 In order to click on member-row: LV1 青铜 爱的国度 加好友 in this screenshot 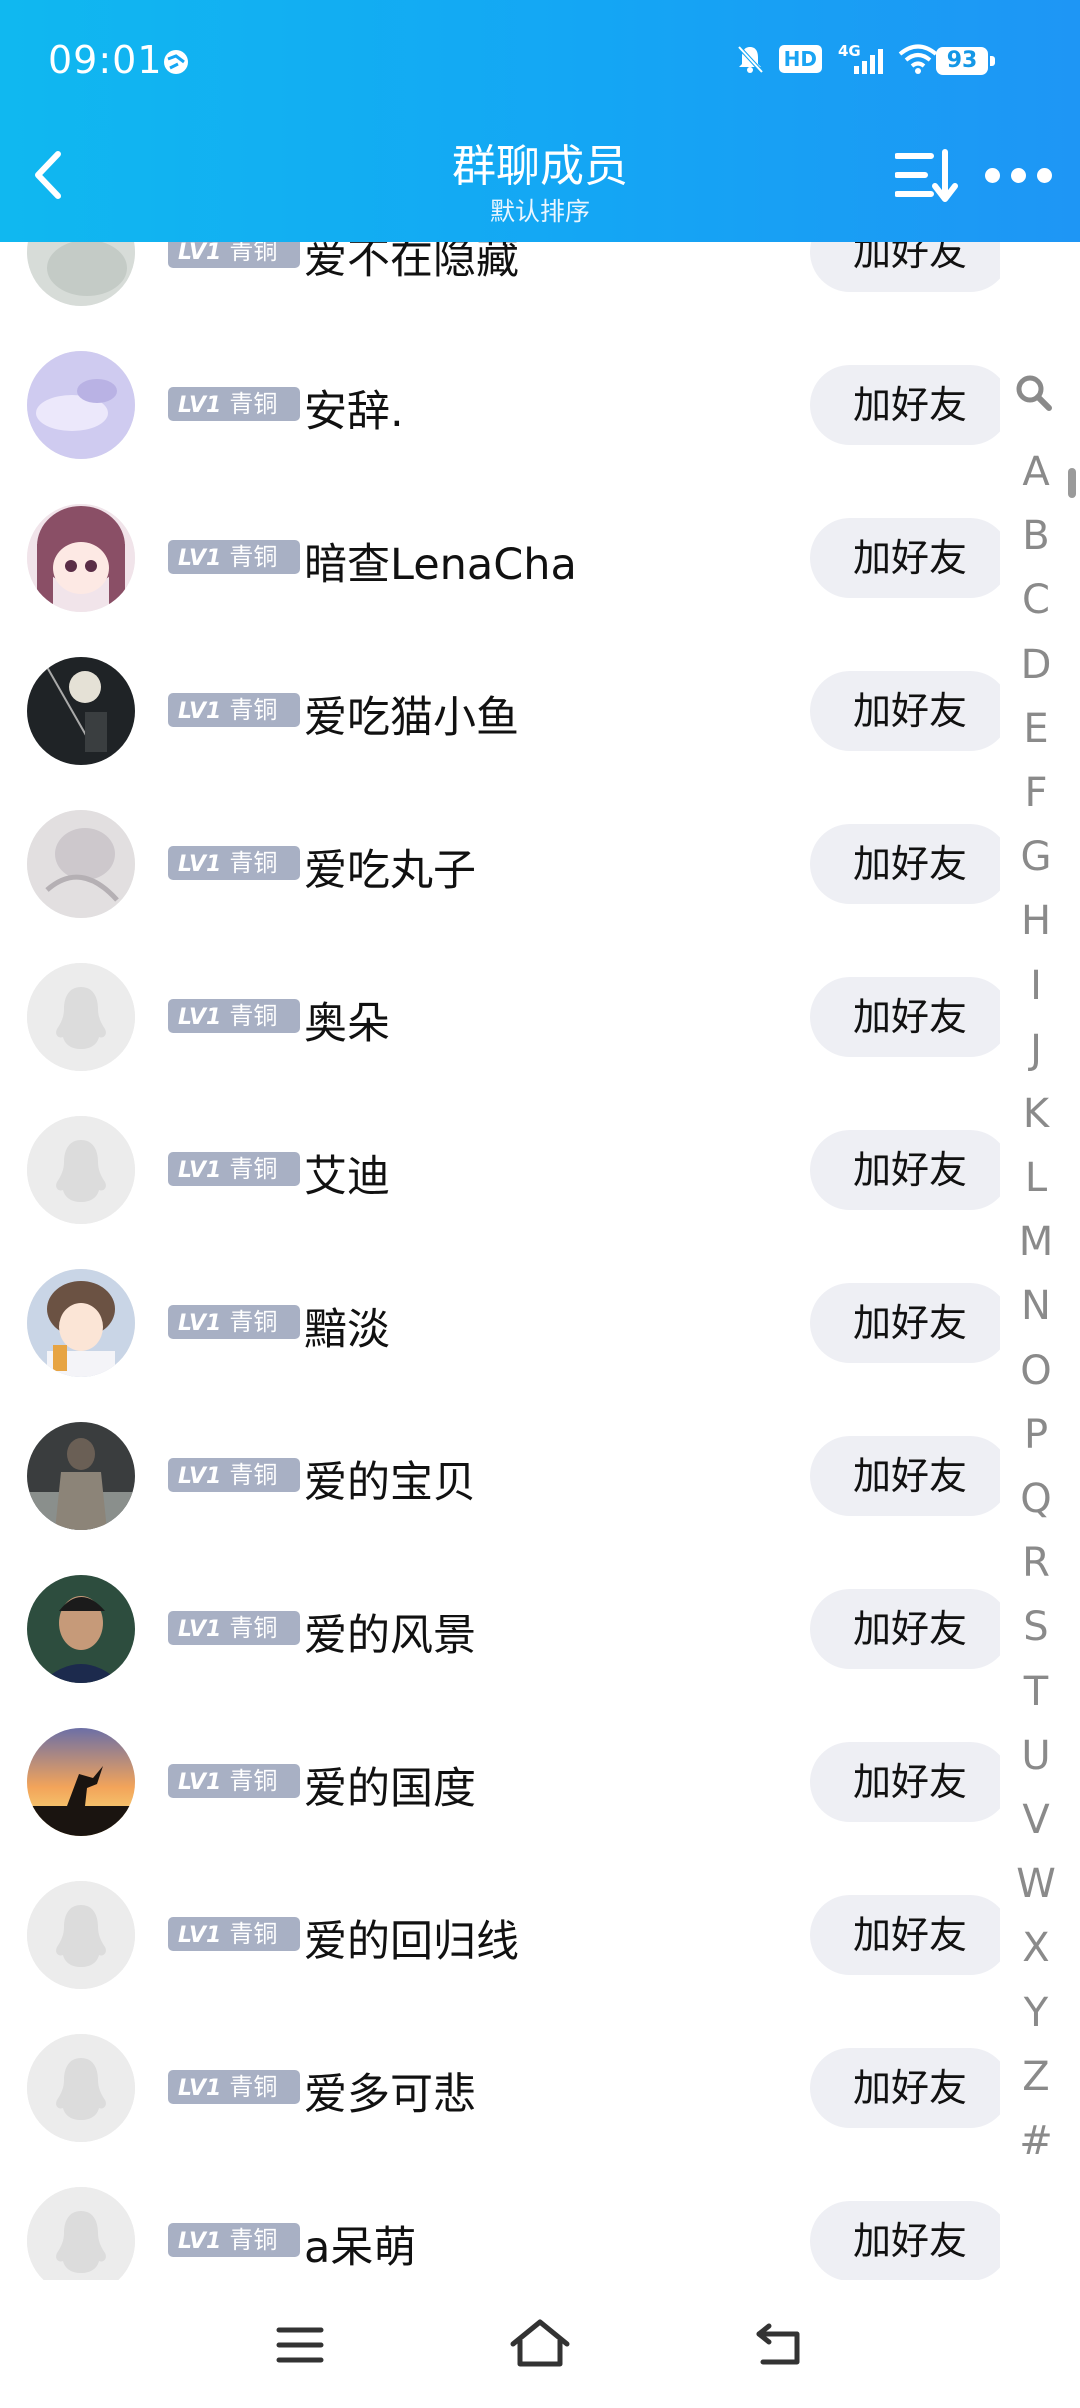, I will do `click(500, 1782)`.